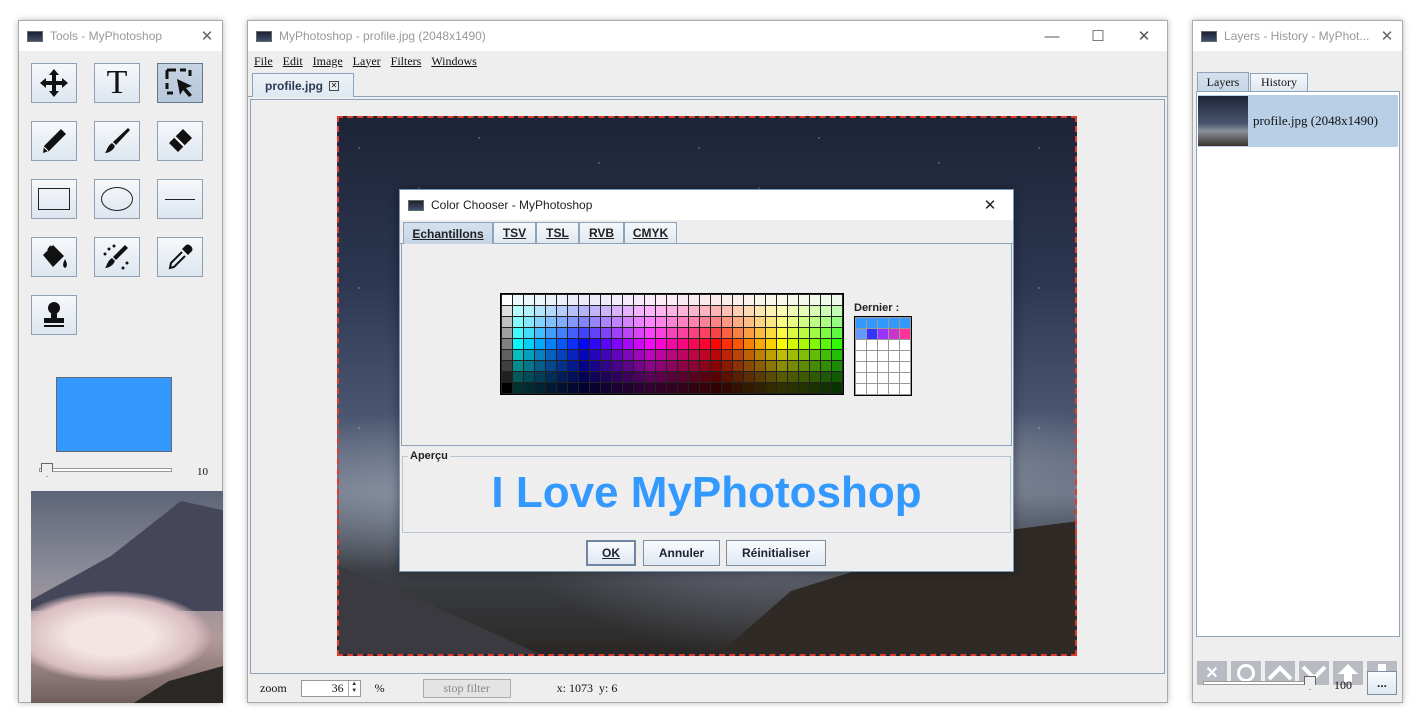  I want to click on tab-tsv: TSV, so click(514, 232).